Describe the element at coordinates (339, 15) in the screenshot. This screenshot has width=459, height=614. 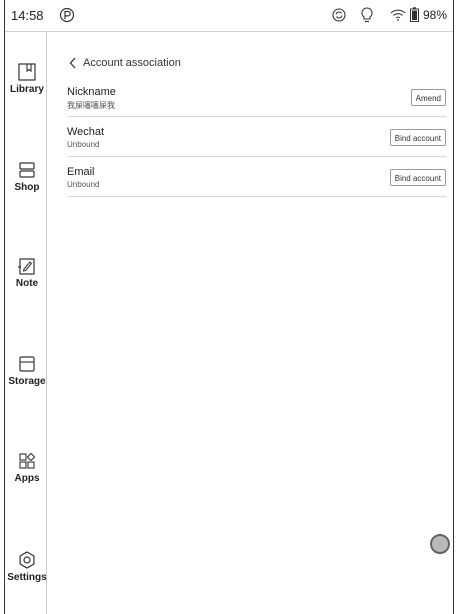
I see `sync-icon` at that location.